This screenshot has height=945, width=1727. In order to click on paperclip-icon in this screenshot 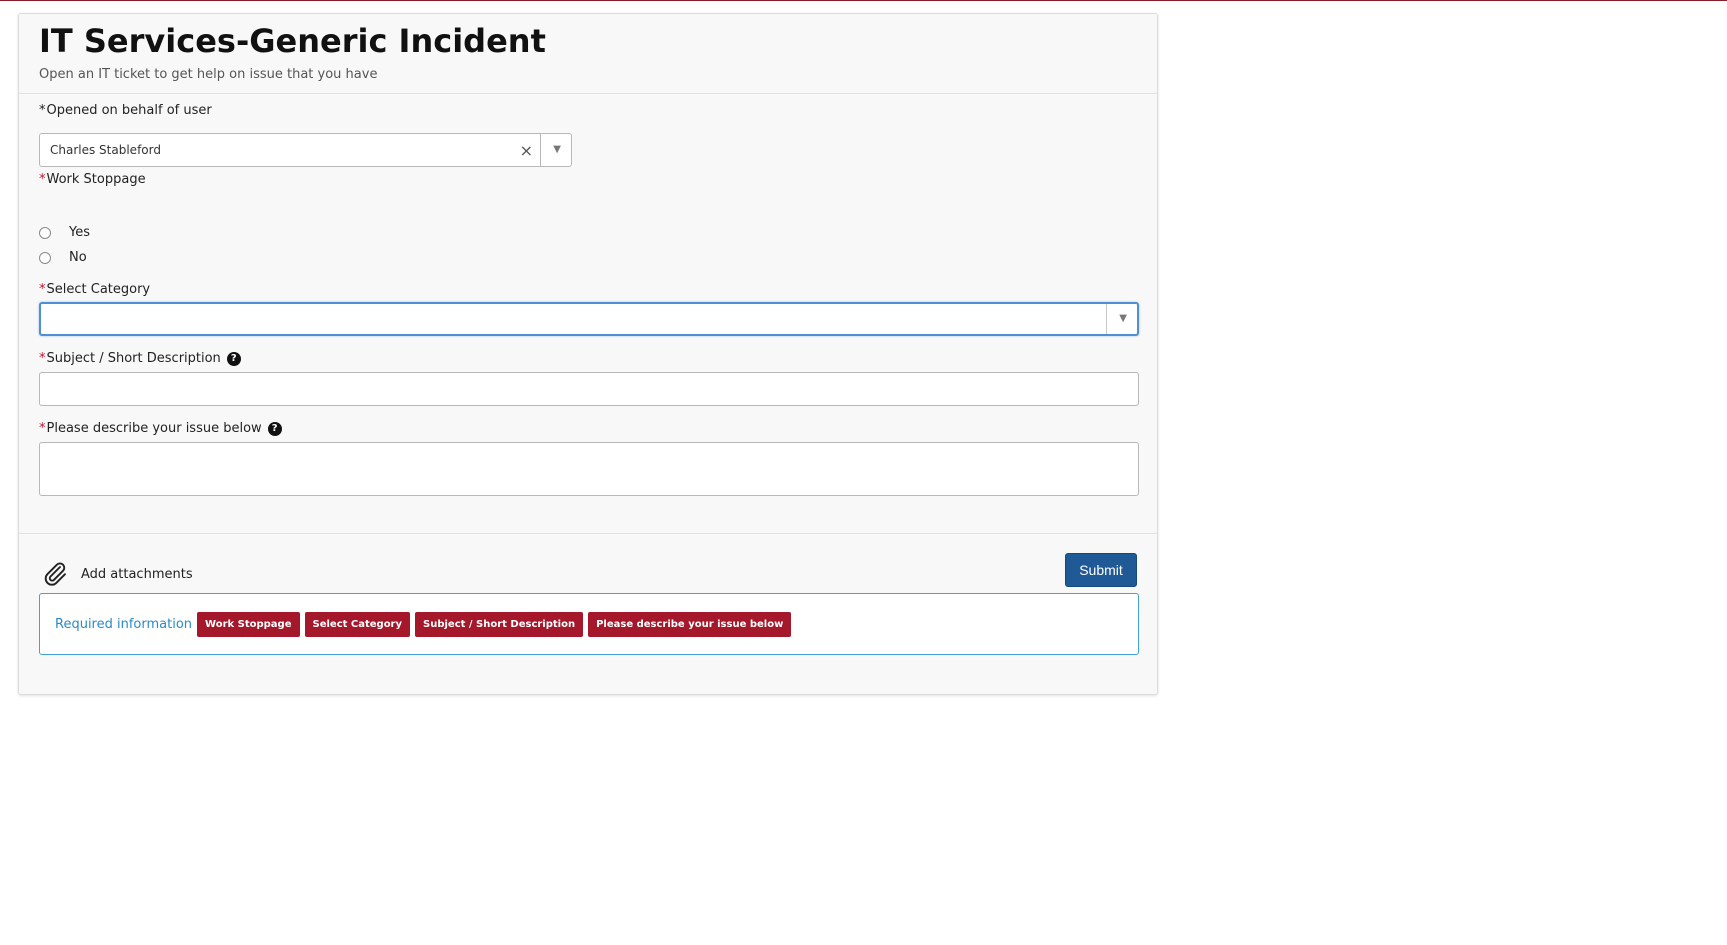, I will do `click(55, 574)`.